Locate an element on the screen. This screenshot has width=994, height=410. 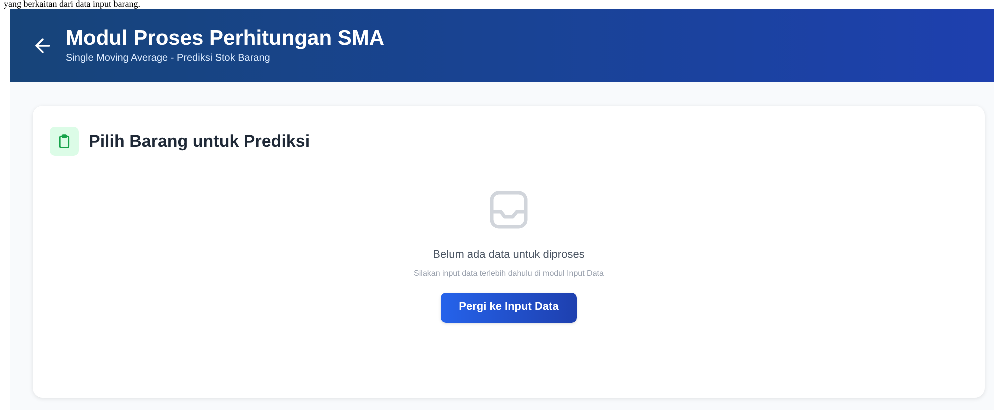
document-text: yang berkaitan dari data input barang. is located at coordinates (72, 4).